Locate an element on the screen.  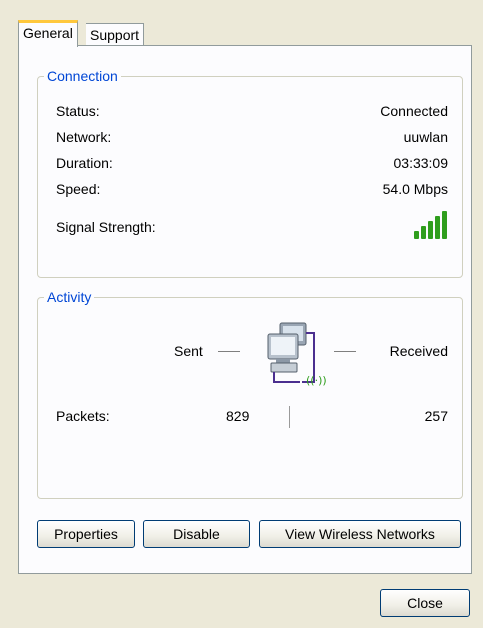
packets-sent-value: 829 is located at coordinates (238, 416).